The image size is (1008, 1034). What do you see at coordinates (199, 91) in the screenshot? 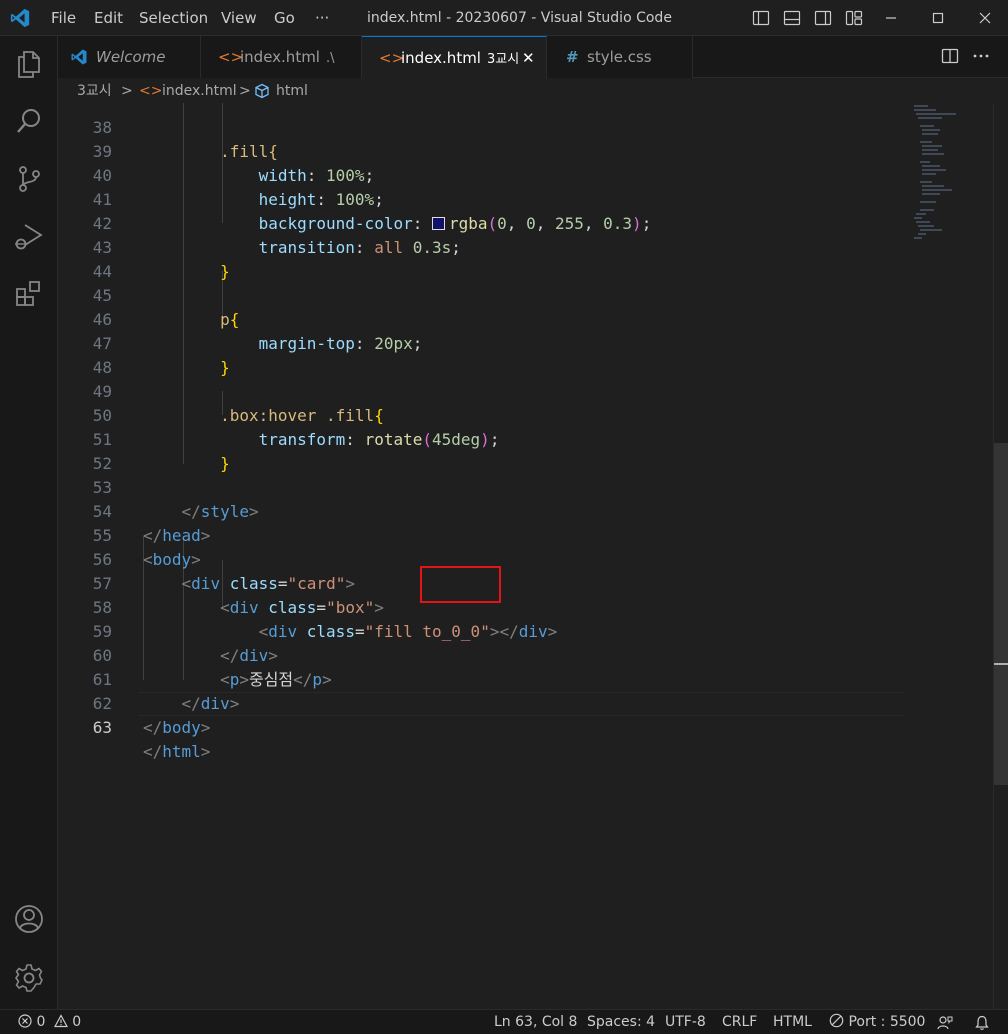
I see `breadcrumb-file: index.html` at bounding box center [199, 91].